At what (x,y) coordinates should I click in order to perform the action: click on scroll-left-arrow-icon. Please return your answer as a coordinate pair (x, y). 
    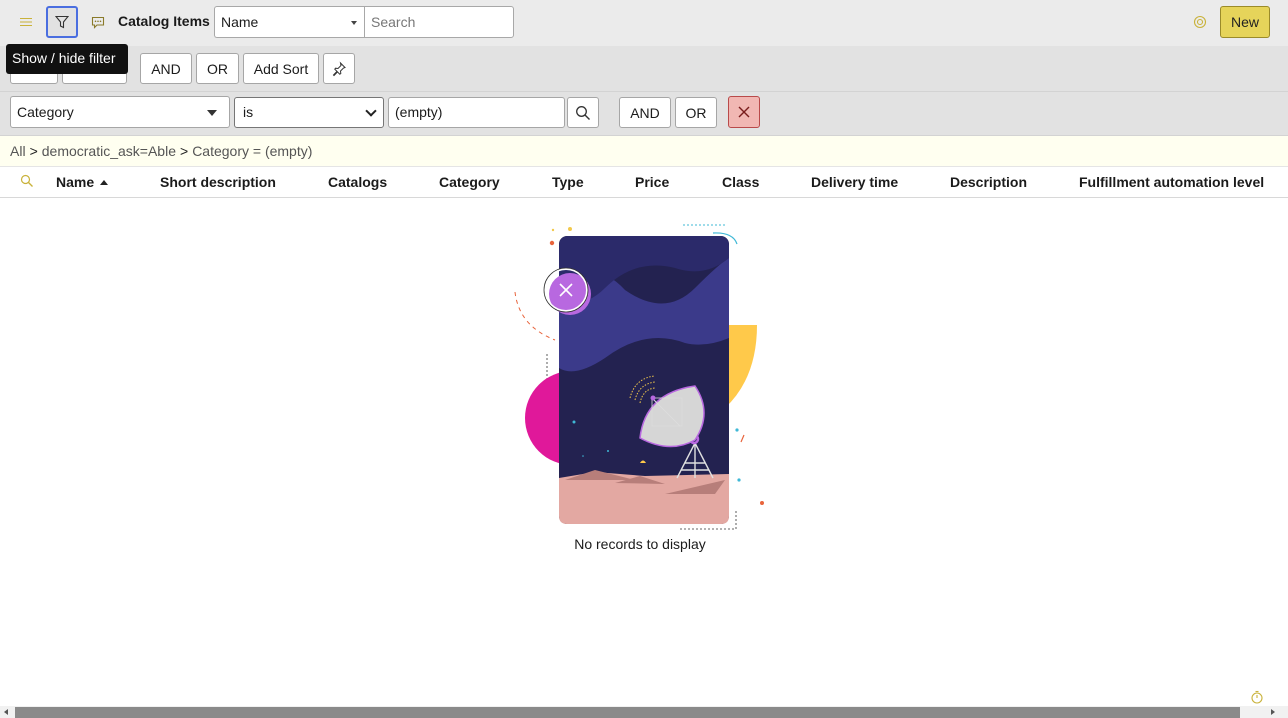
    Looking at the image, I should click on (6, 712).